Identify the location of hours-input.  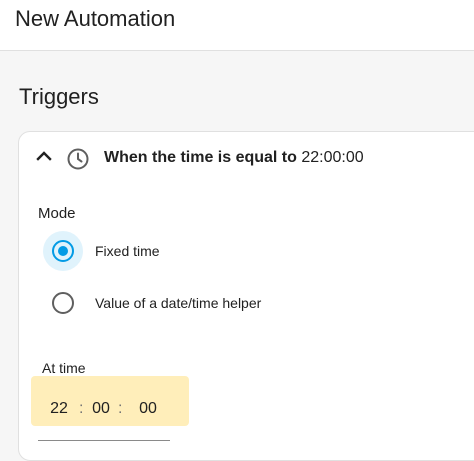
(59, 409).